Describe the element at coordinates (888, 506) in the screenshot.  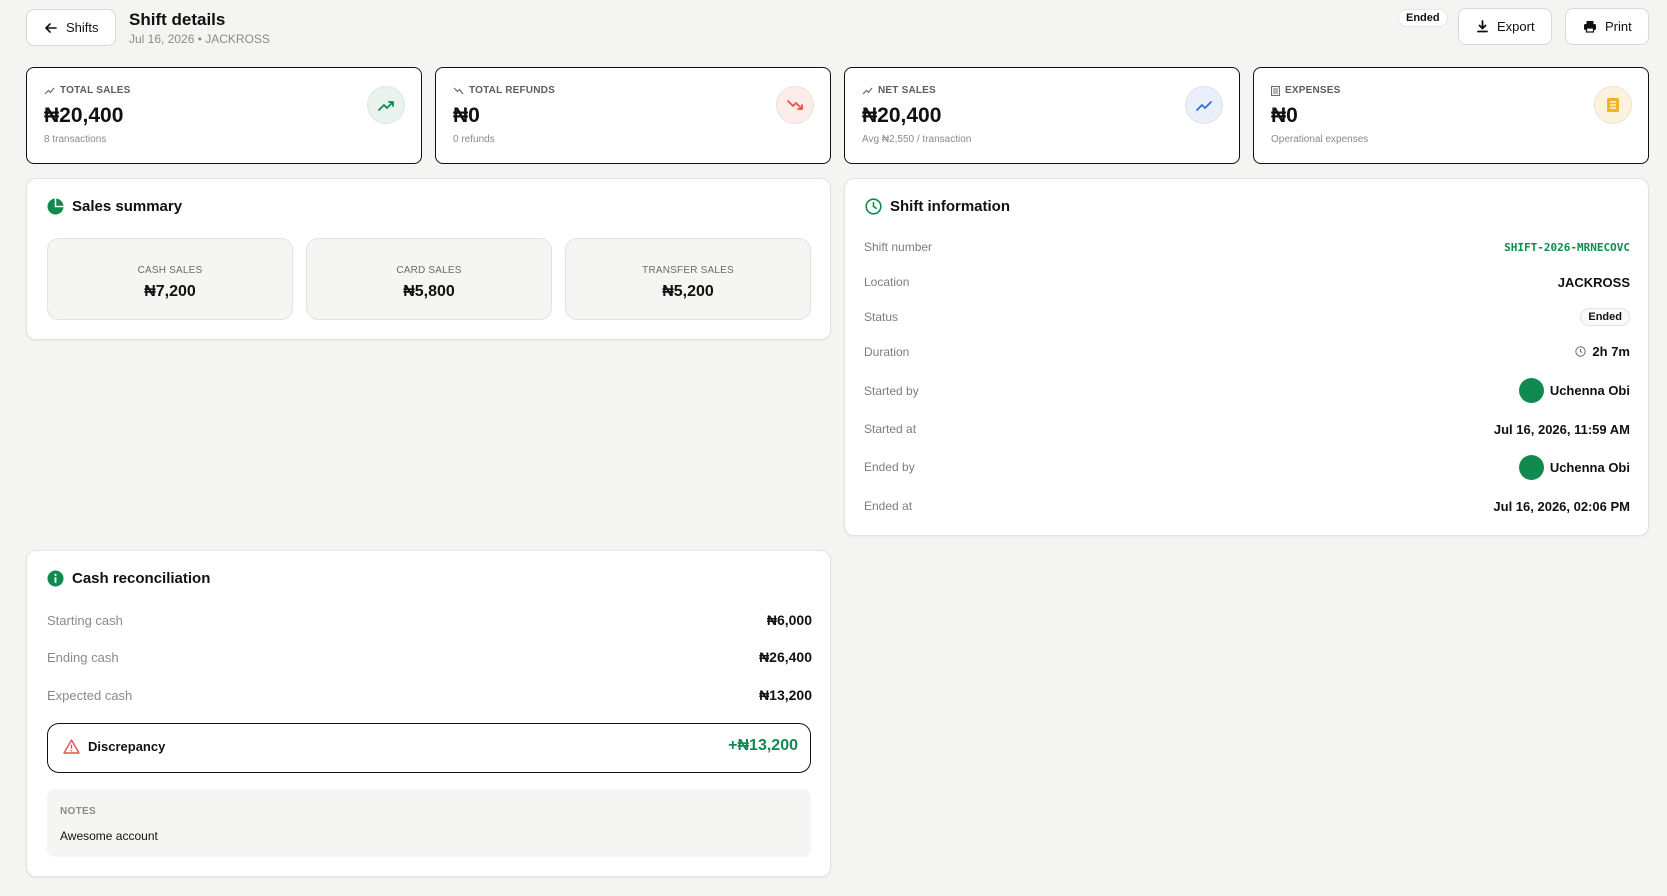
I see `ended-at-label: Ended at` at that location.